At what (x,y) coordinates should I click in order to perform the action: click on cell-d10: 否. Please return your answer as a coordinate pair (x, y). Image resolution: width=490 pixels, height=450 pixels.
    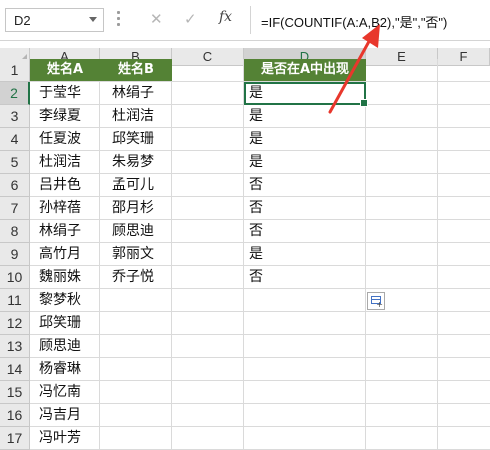
    Looking at the image, I should click on (256, 277).